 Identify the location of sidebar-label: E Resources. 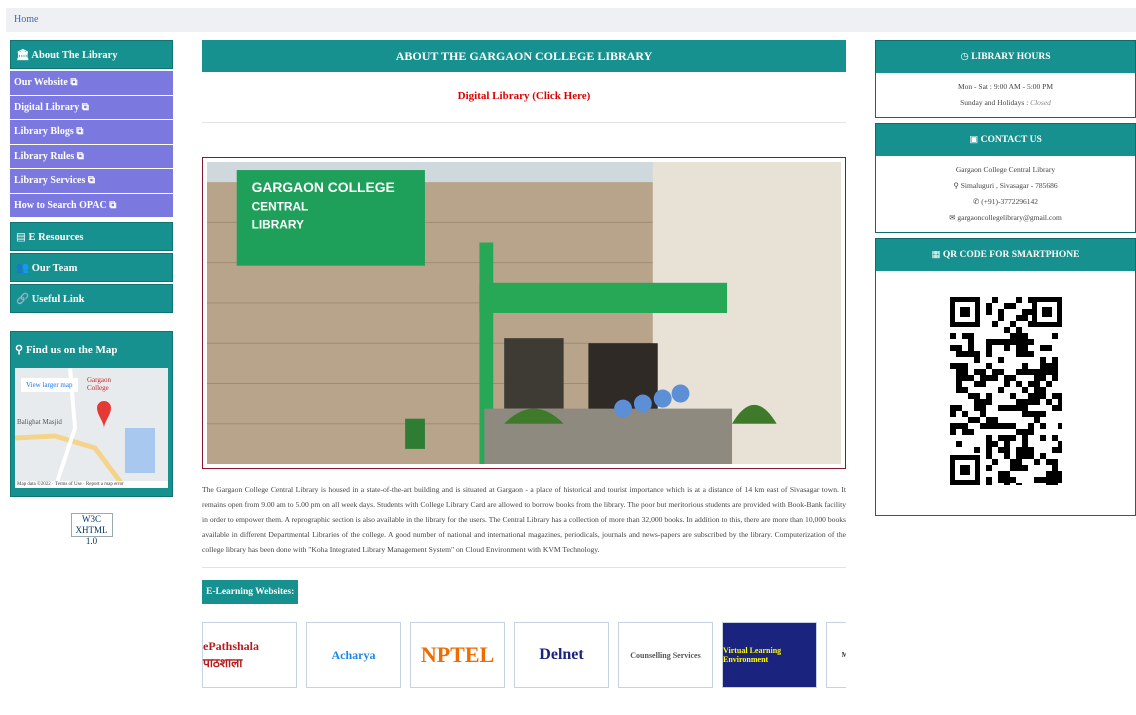
(56, 237).